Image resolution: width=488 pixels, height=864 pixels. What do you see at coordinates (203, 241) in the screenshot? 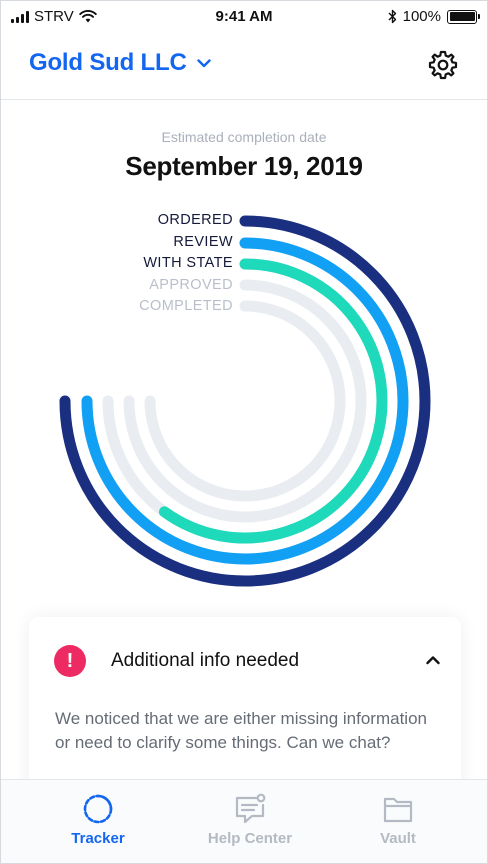
I see `stage-label-review: REVIEW` at bounding box center [203, 241].